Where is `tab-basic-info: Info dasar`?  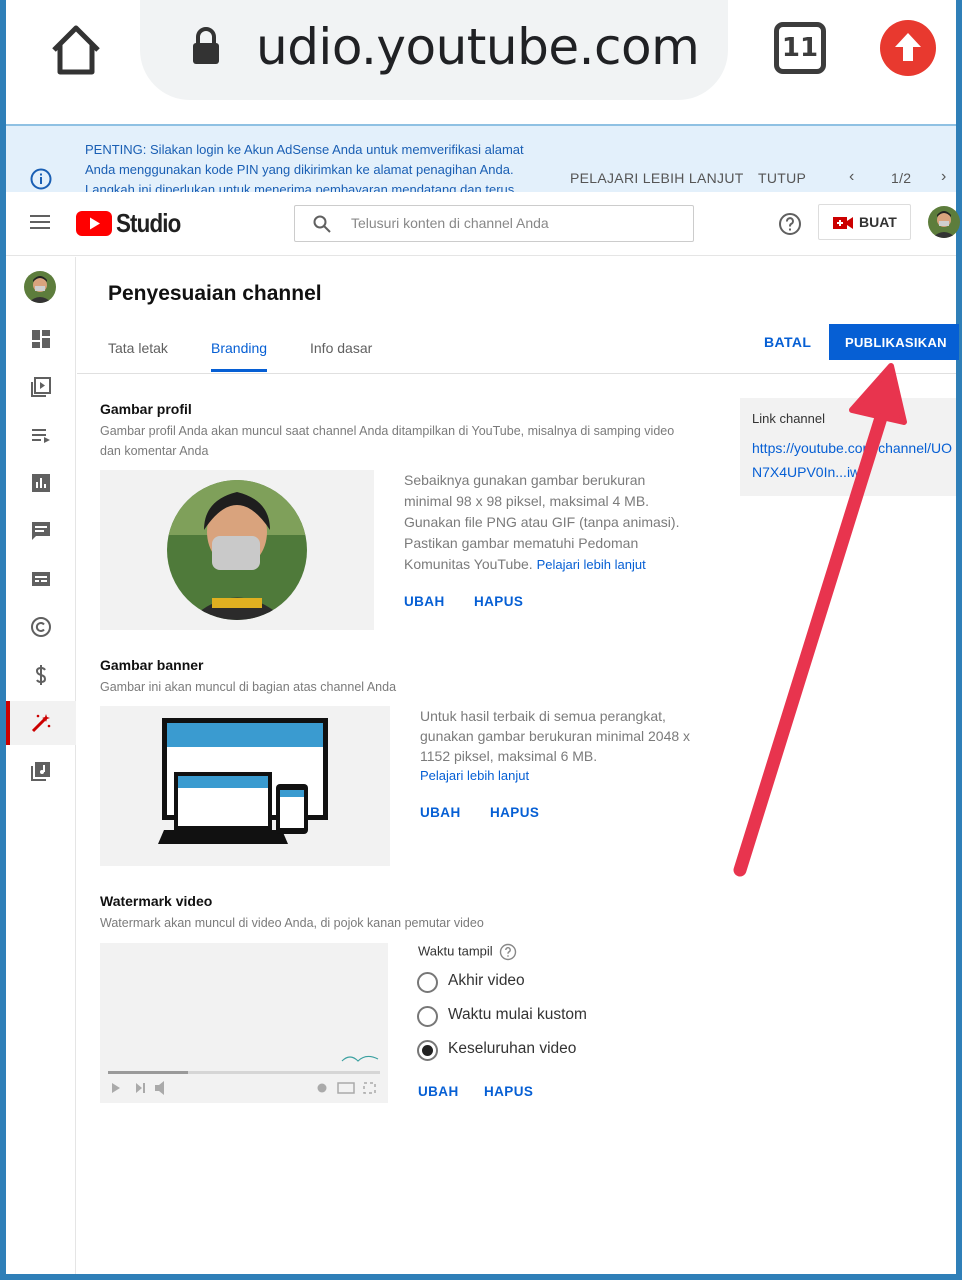
tab-basic-info: Info dasar is located at coordinates (341, 348).